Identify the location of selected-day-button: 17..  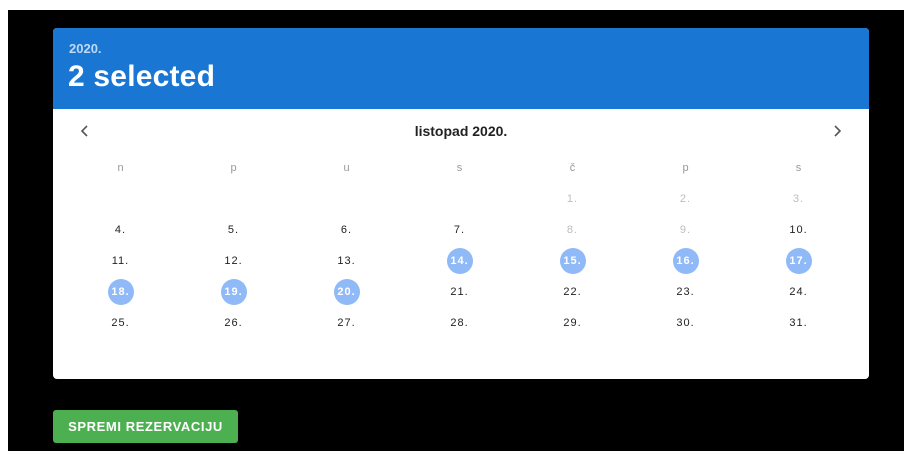
(798, 260).